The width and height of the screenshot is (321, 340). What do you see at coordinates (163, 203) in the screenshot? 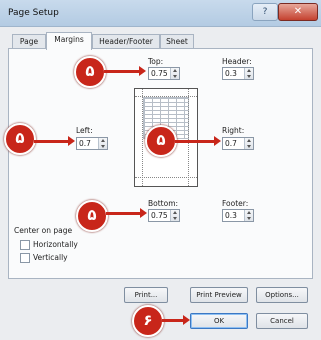
I see `bottom-label: Bottom:` at bounding box center [163, 203].